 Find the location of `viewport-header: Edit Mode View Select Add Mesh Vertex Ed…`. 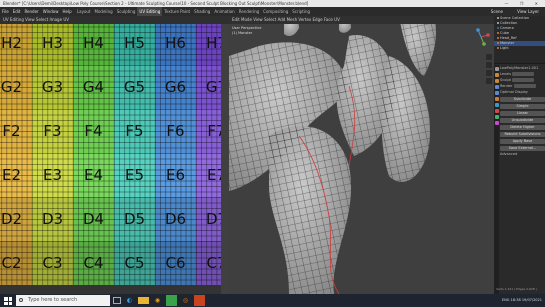

viewport-header: Edit Mode View Select Add Mesh Vertex Ed… is located at coordinates (361, 20).